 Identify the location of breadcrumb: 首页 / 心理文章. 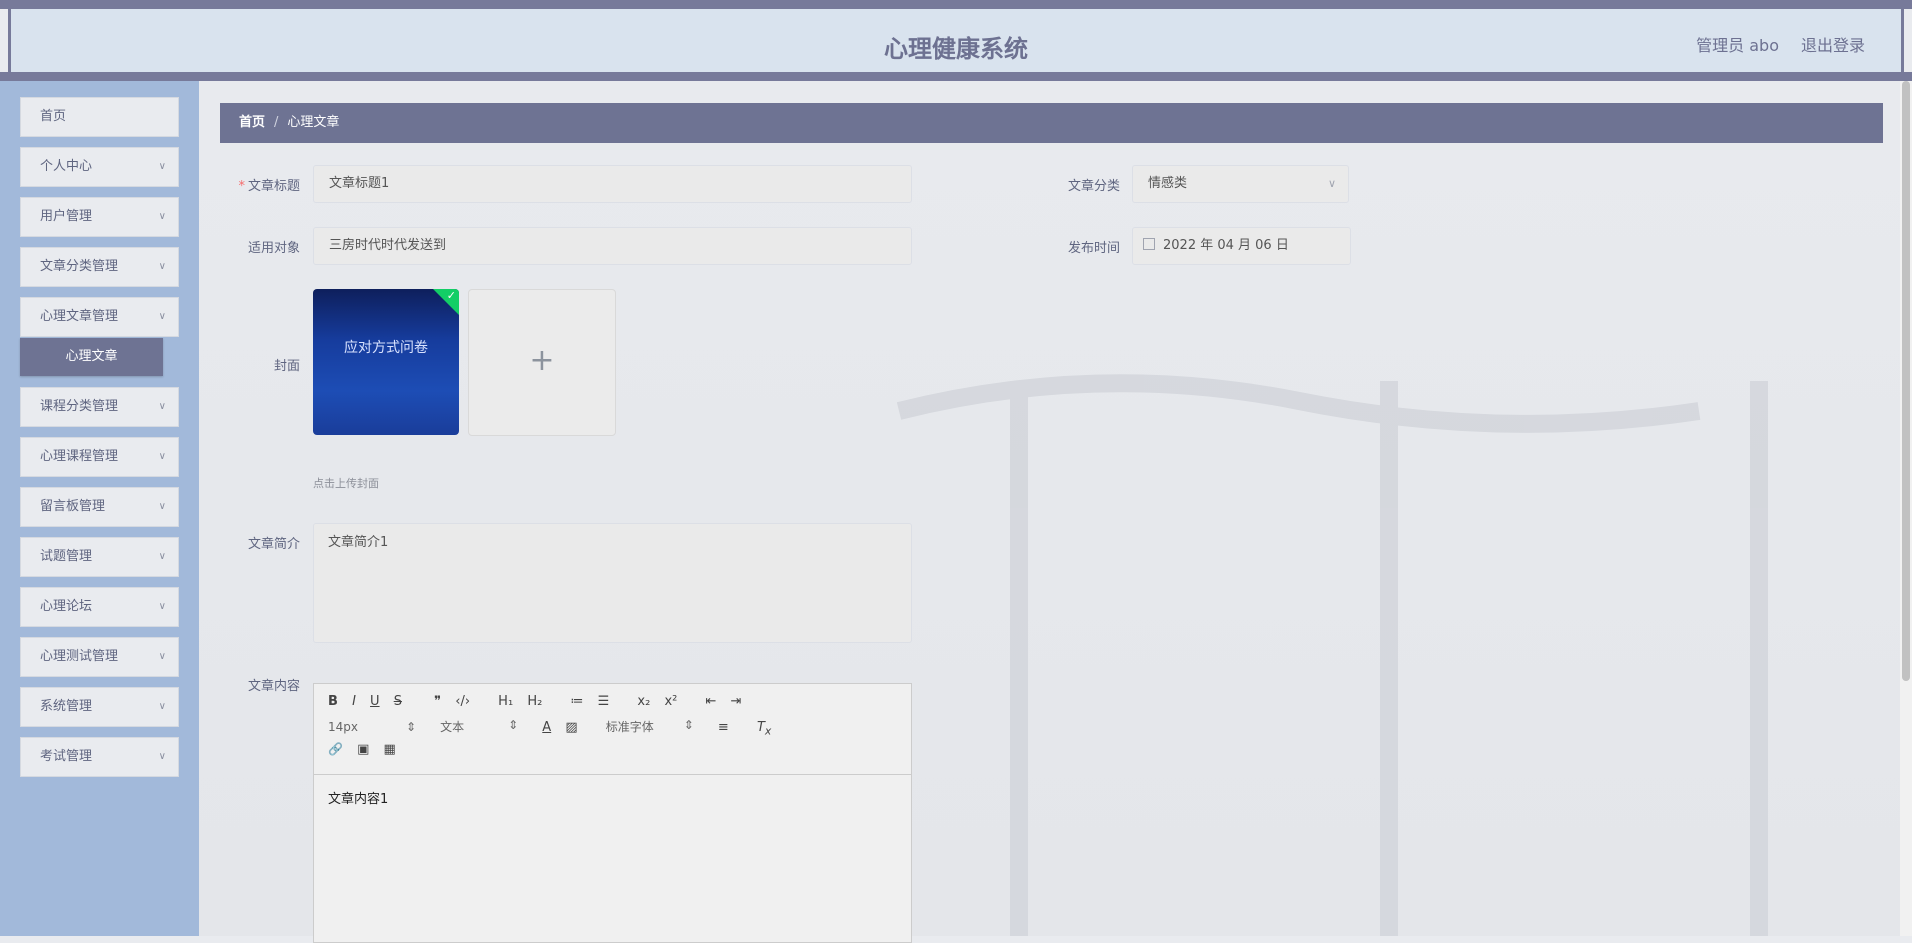
(1051, 123).